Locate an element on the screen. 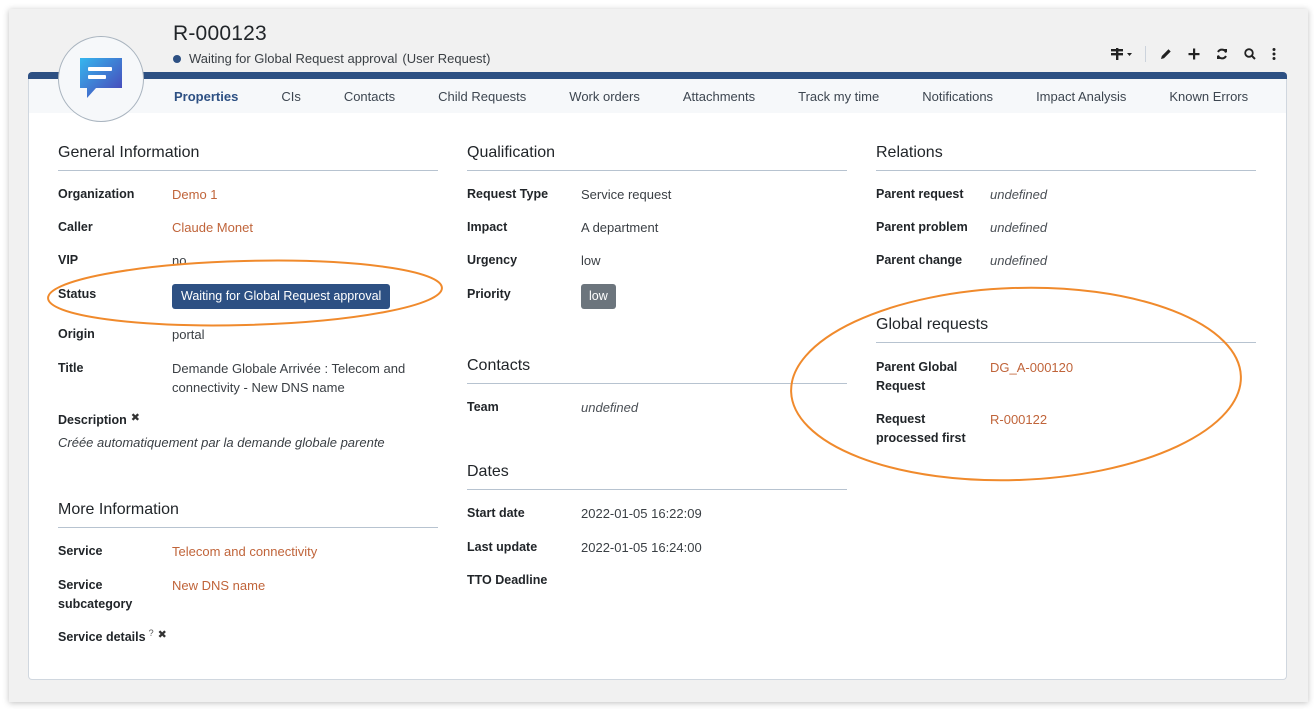  qualification-heading: Qualification is located at coordinates (657, 157).